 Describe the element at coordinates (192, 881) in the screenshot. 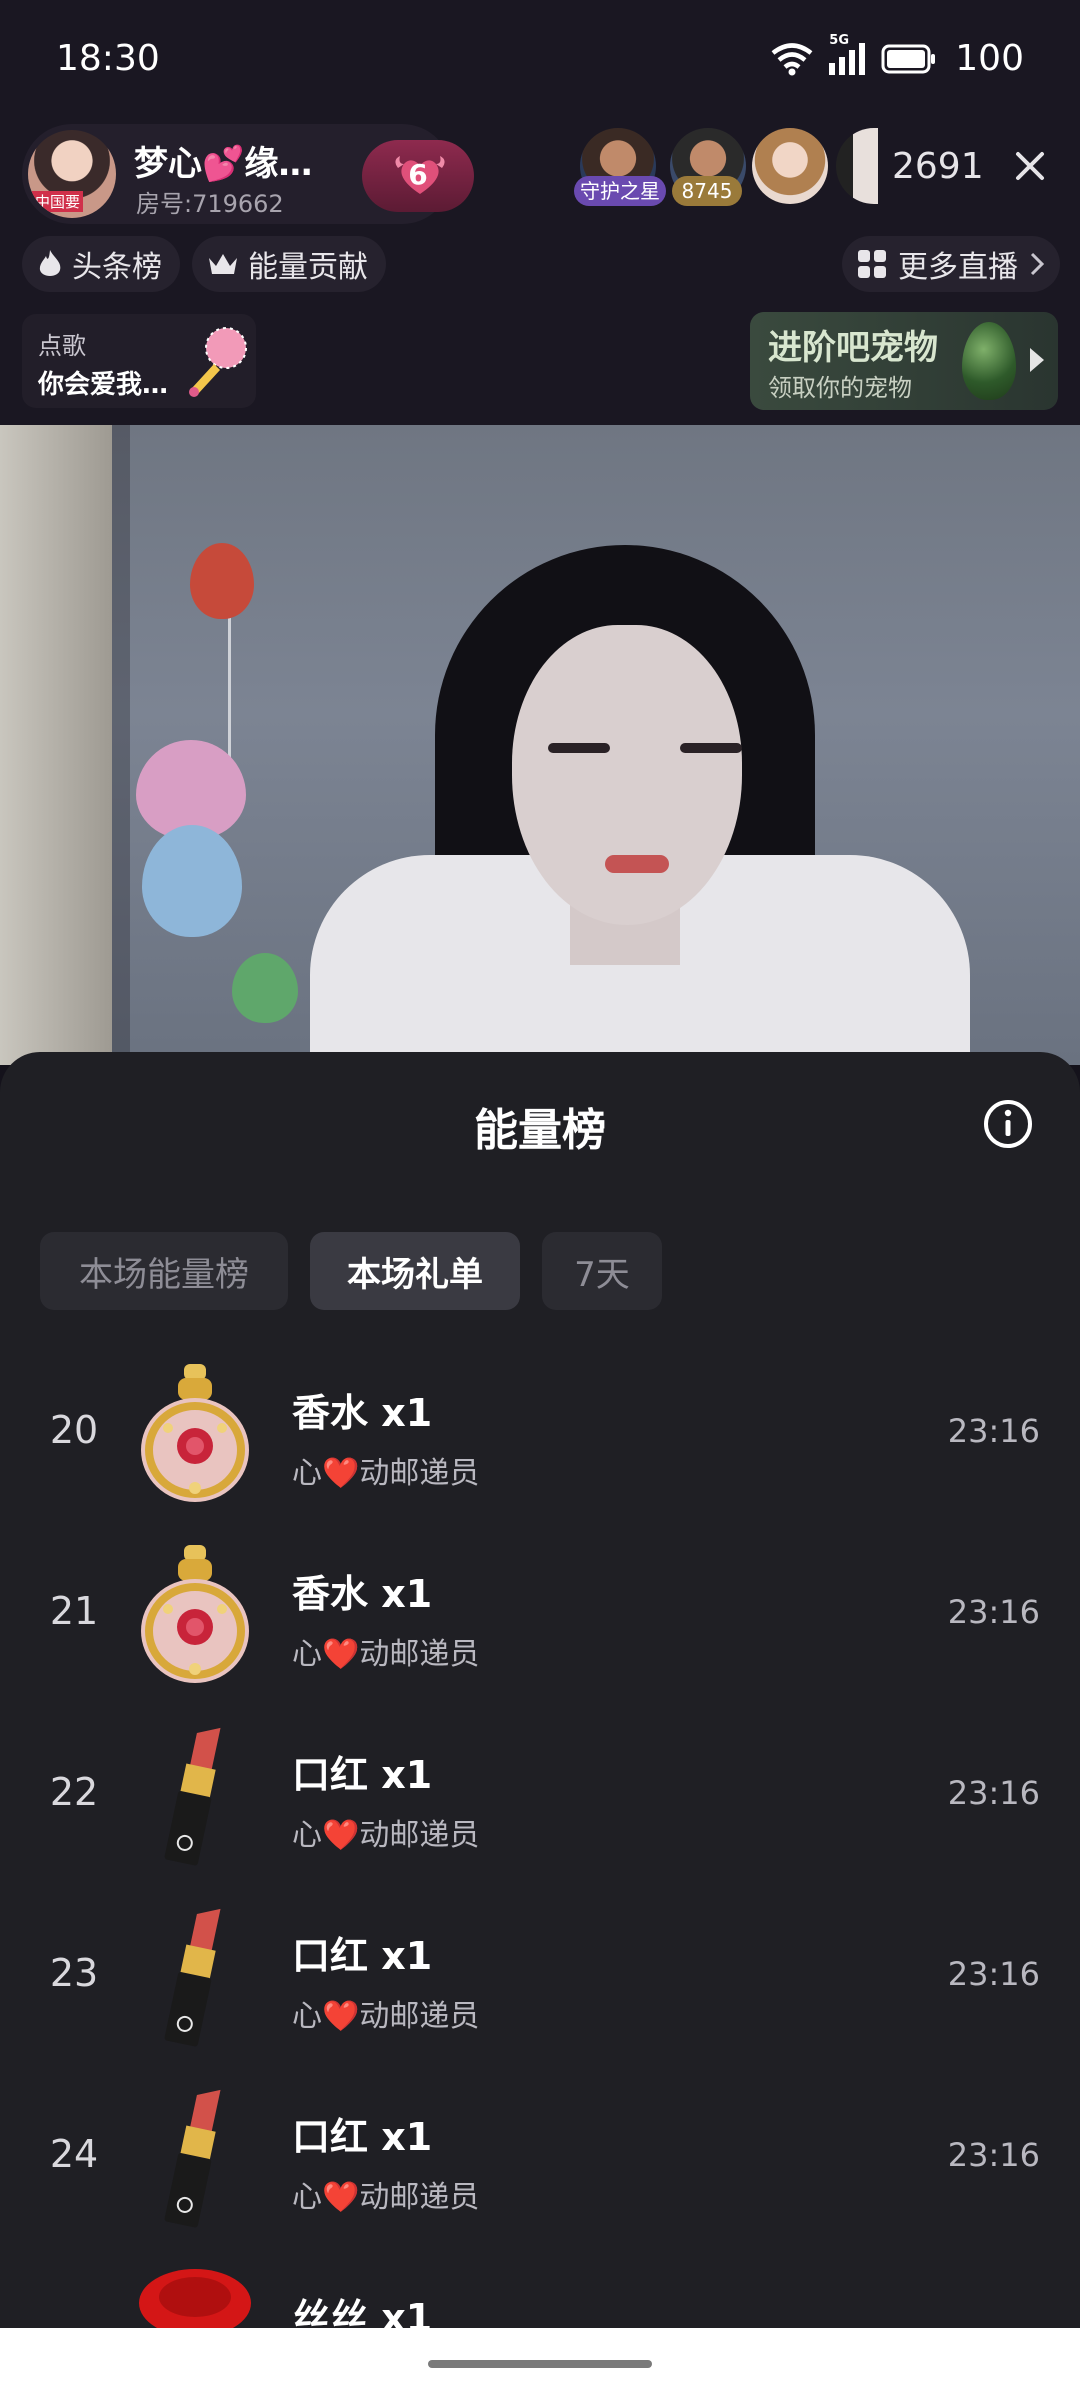

I see `blue-balloon` at that location.